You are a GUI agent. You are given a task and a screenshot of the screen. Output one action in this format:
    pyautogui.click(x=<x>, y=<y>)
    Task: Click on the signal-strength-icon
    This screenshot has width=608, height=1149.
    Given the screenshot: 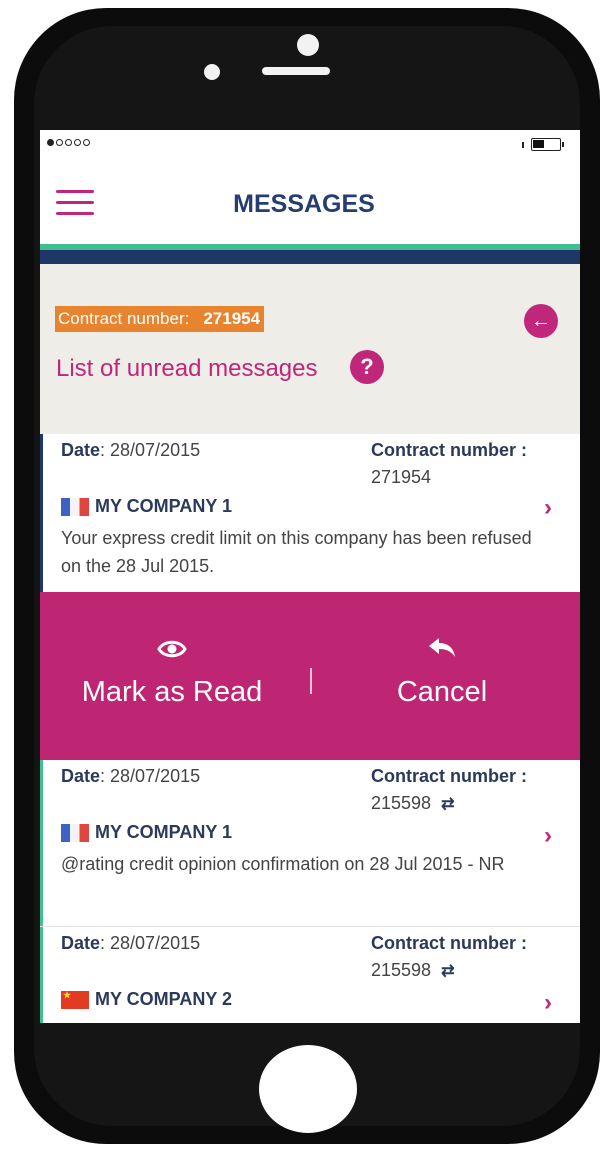 What is the action you would take?
    pyautogui.click(x=68, y=142)
    